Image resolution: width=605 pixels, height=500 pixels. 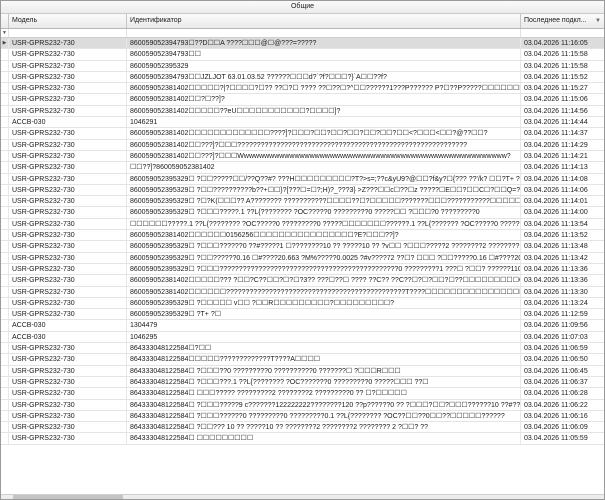 I want to click on filter-cell-last-connection, so click(x=562, y=33).